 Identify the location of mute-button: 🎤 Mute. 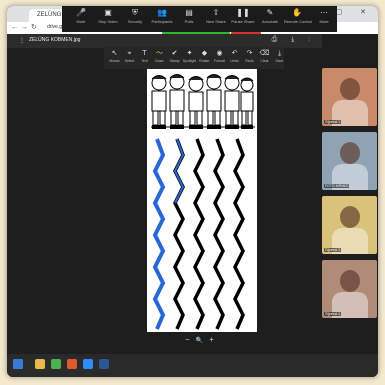
(81, 15).